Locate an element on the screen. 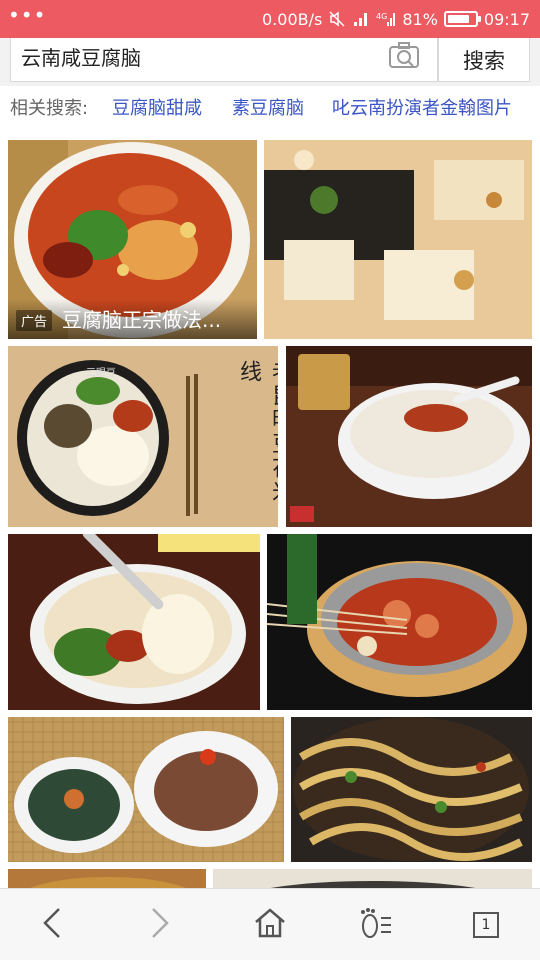 The height and width of the screenshot is (960, 540). forward-arrow-icon is located at coordinates (160, 925).